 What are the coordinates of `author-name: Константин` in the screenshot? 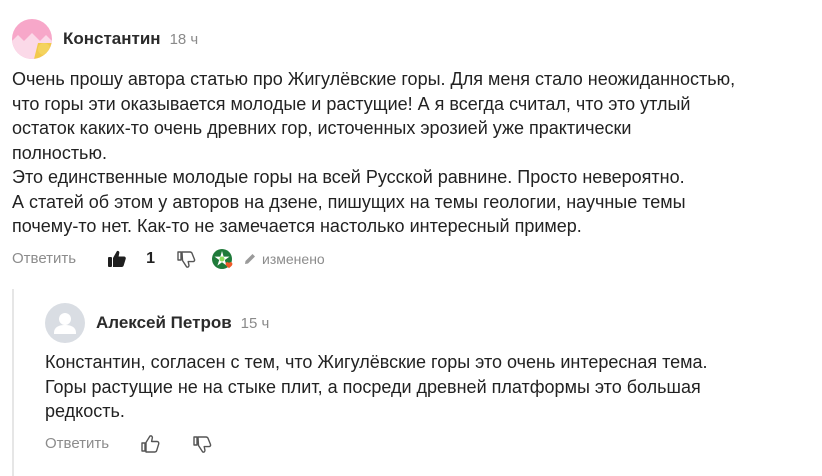 It's located at (112, 39).